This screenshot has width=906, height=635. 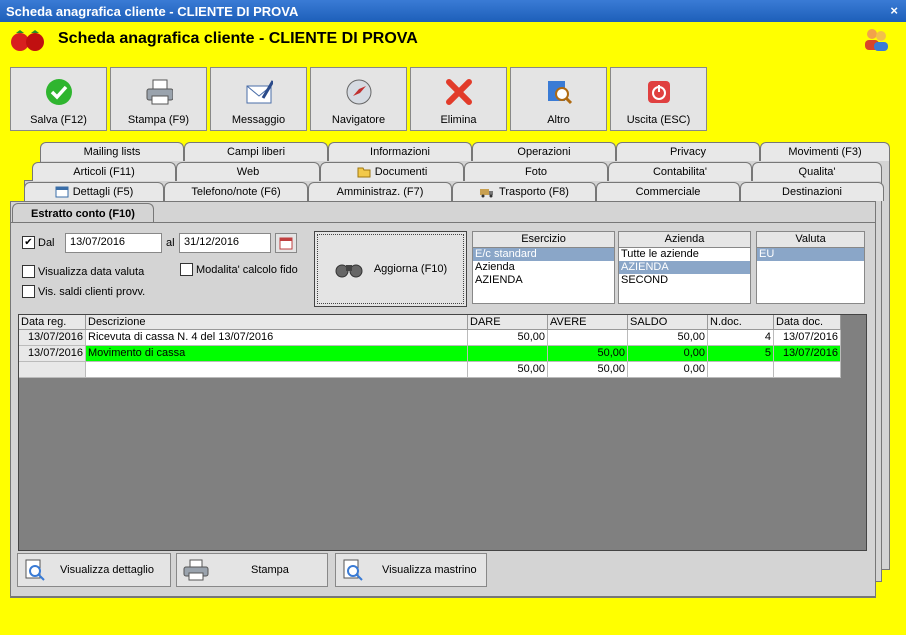 I want to click on list-item: E/c standard, so click(x=543, y=254).